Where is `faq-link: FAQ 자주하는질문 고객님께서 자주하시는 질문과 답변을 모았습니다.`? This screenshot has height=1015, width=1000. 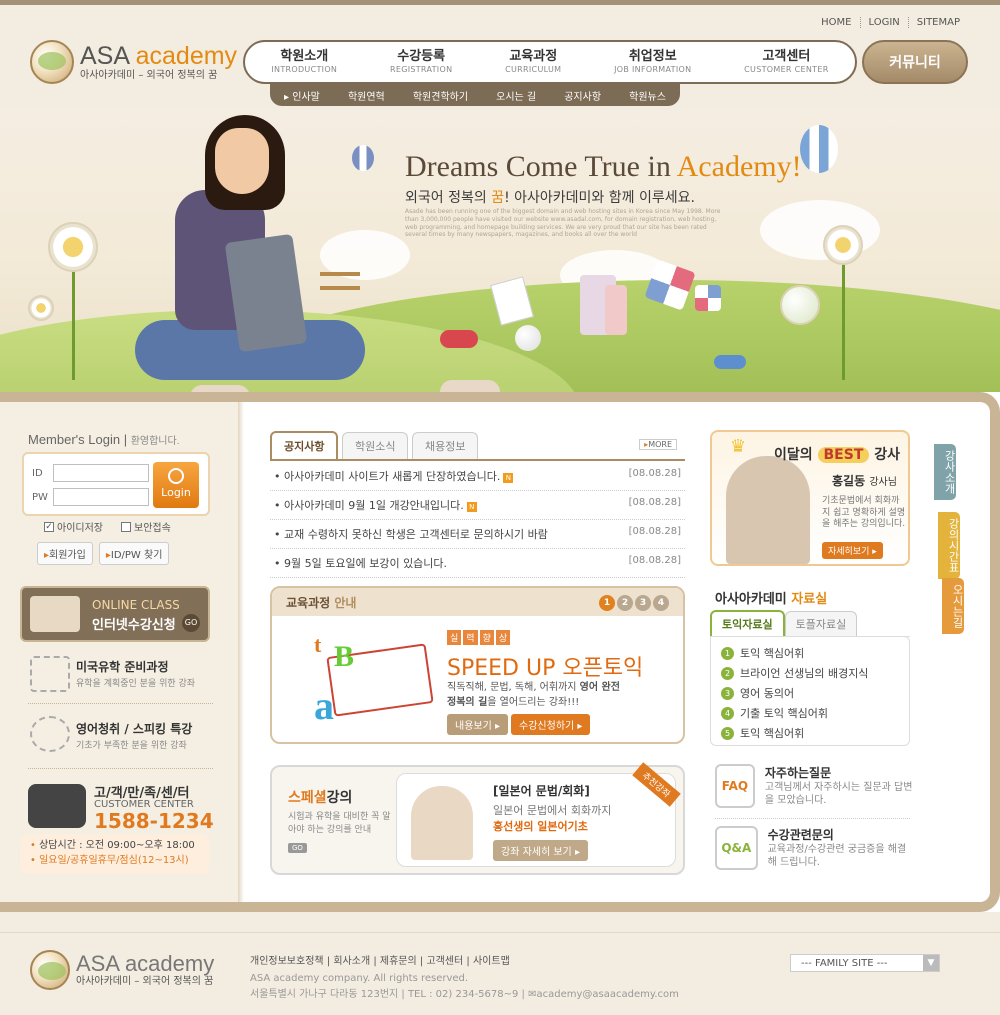 faq-link: FAQ 자주하는질문 고객님께서 자주하시는 질문과 답변을 모았습니다. is located at coordinates (815, 786).